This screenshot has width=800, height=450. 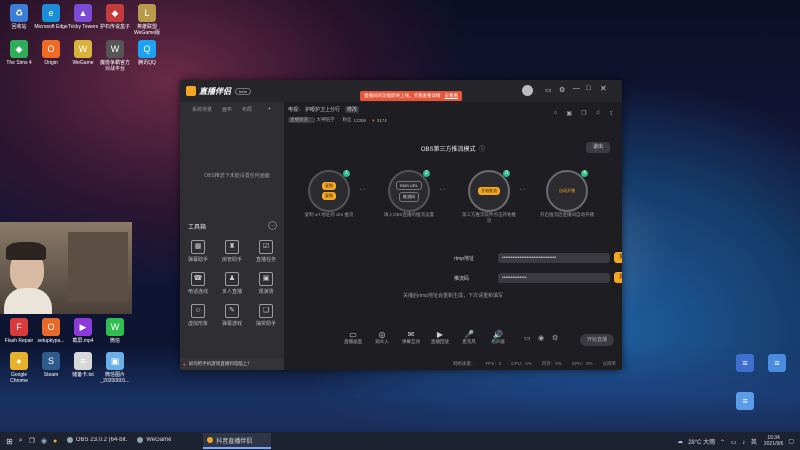 I want to click on minimize-icon: —, so click(x=576, y=88).